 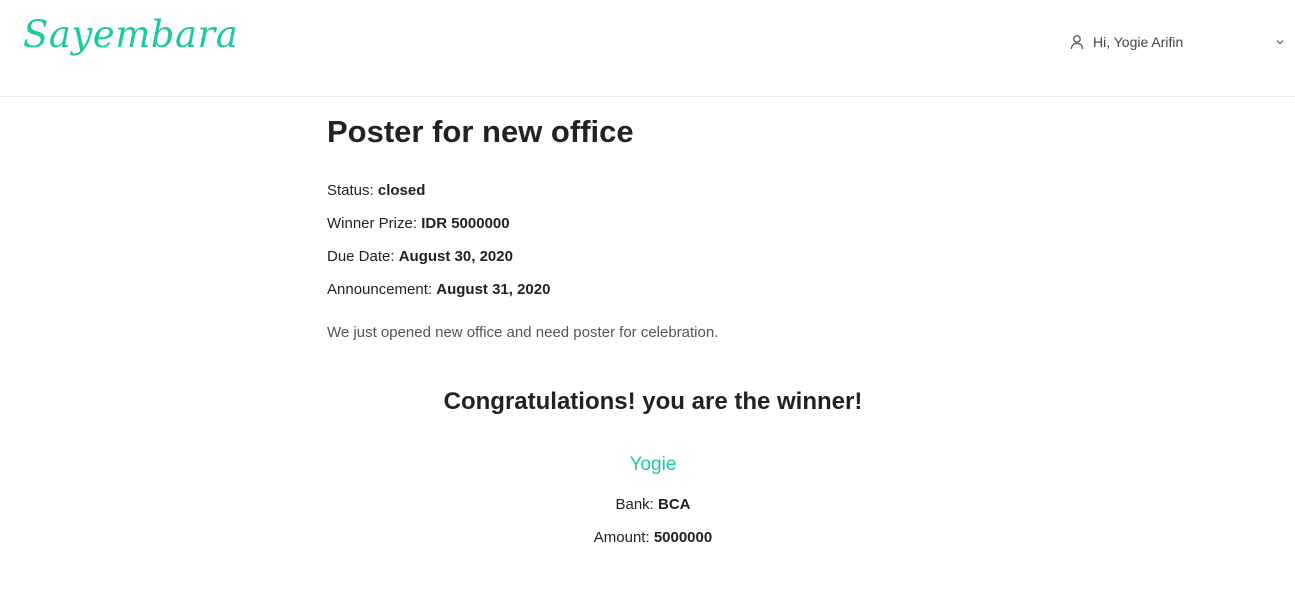 I want to click on user-icon, so click(x=1077, y=42).